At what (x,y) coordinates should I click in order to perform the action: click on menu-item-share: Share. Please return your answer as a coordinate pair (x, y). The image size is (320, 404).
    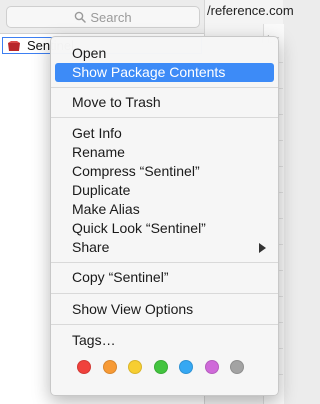
    Looking at the image, I should click on (164, 247).